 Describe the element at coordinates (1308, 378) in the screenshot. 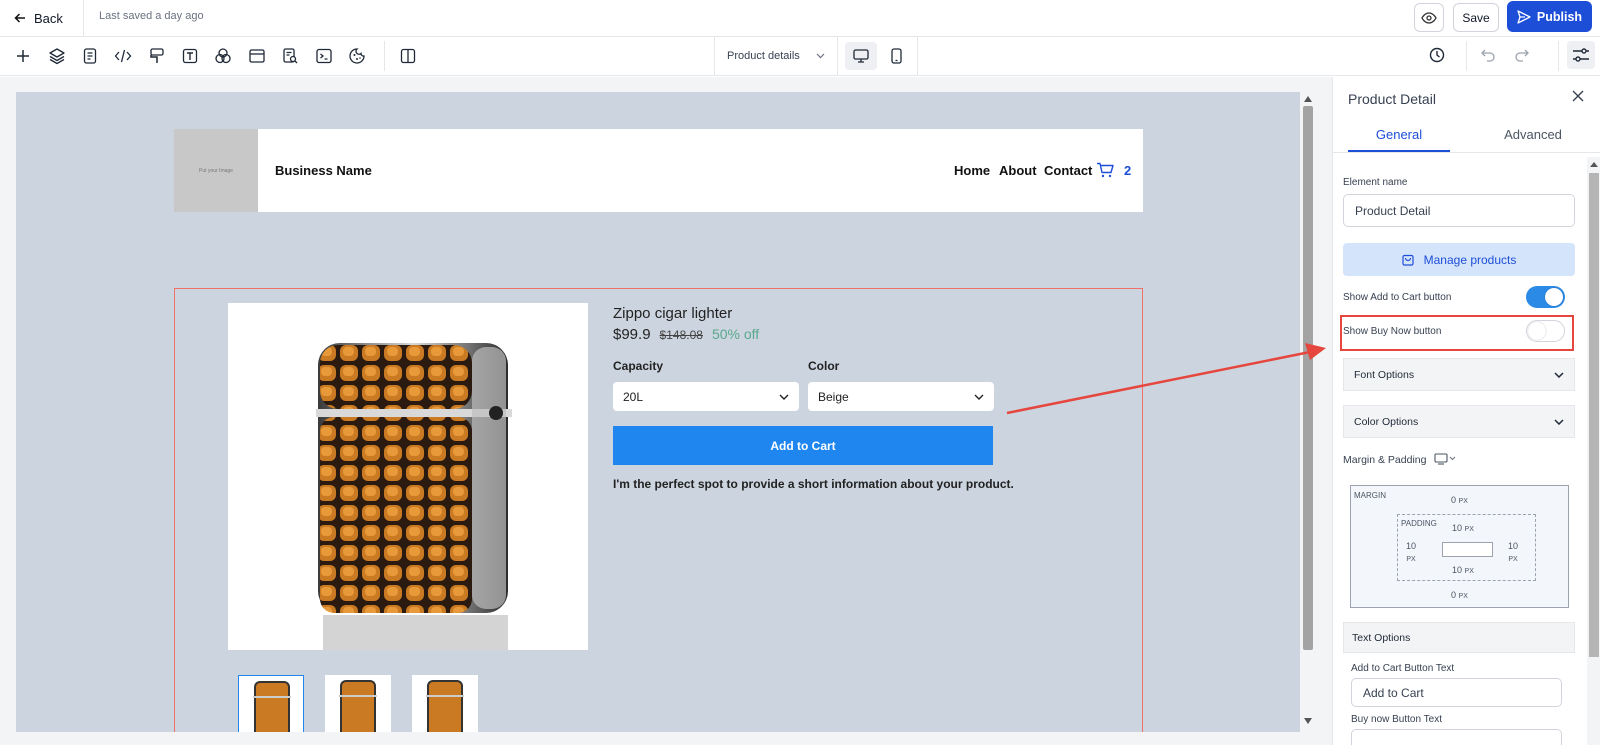

I see `canvas-scroll-thumb` at that location.